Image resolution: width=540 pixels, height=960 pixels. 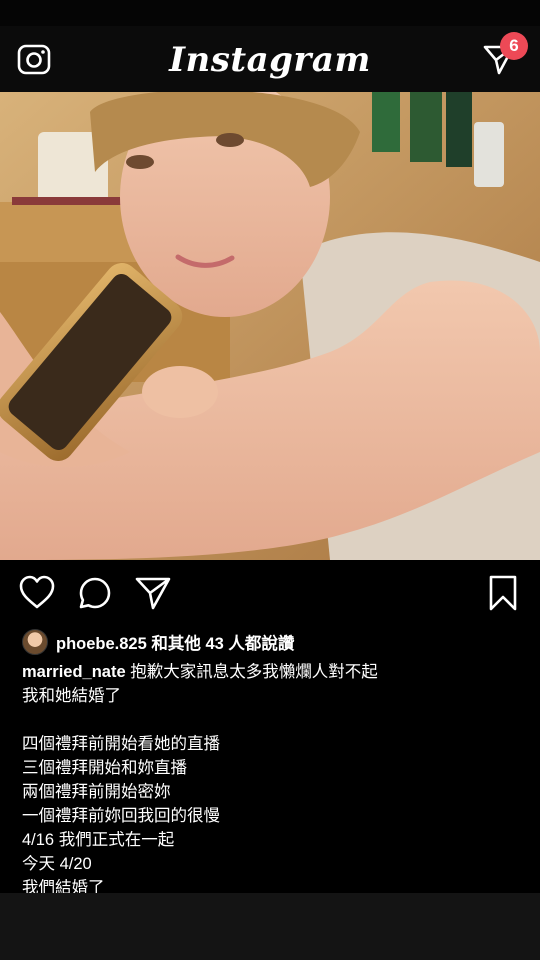 What do you see at coordinates (37, 593) in the screenshot?
I see `heart-icon` at bounding box center [37, 593].